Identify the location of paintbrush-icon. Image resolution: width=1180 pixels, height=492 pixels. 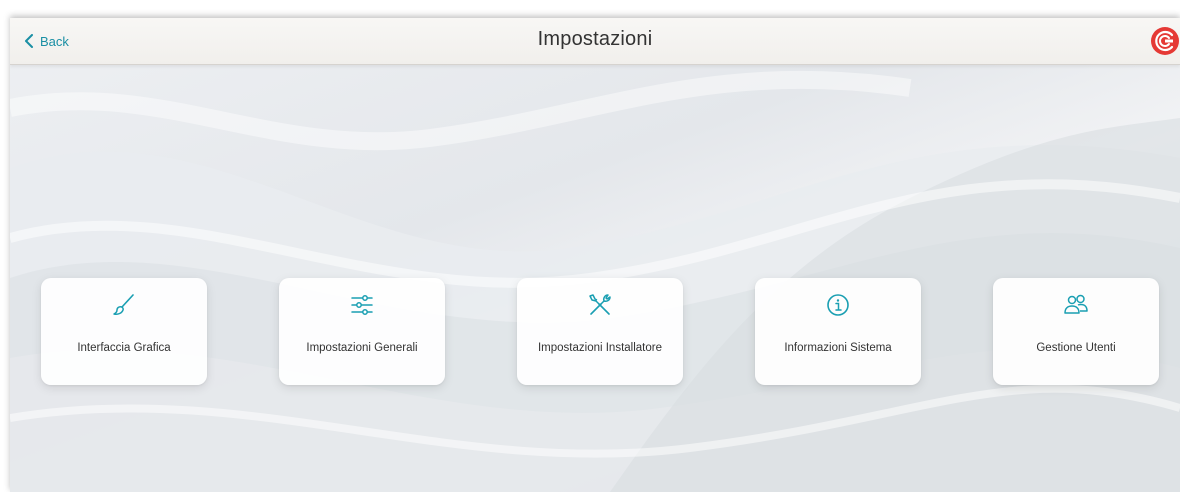
(123, 304).